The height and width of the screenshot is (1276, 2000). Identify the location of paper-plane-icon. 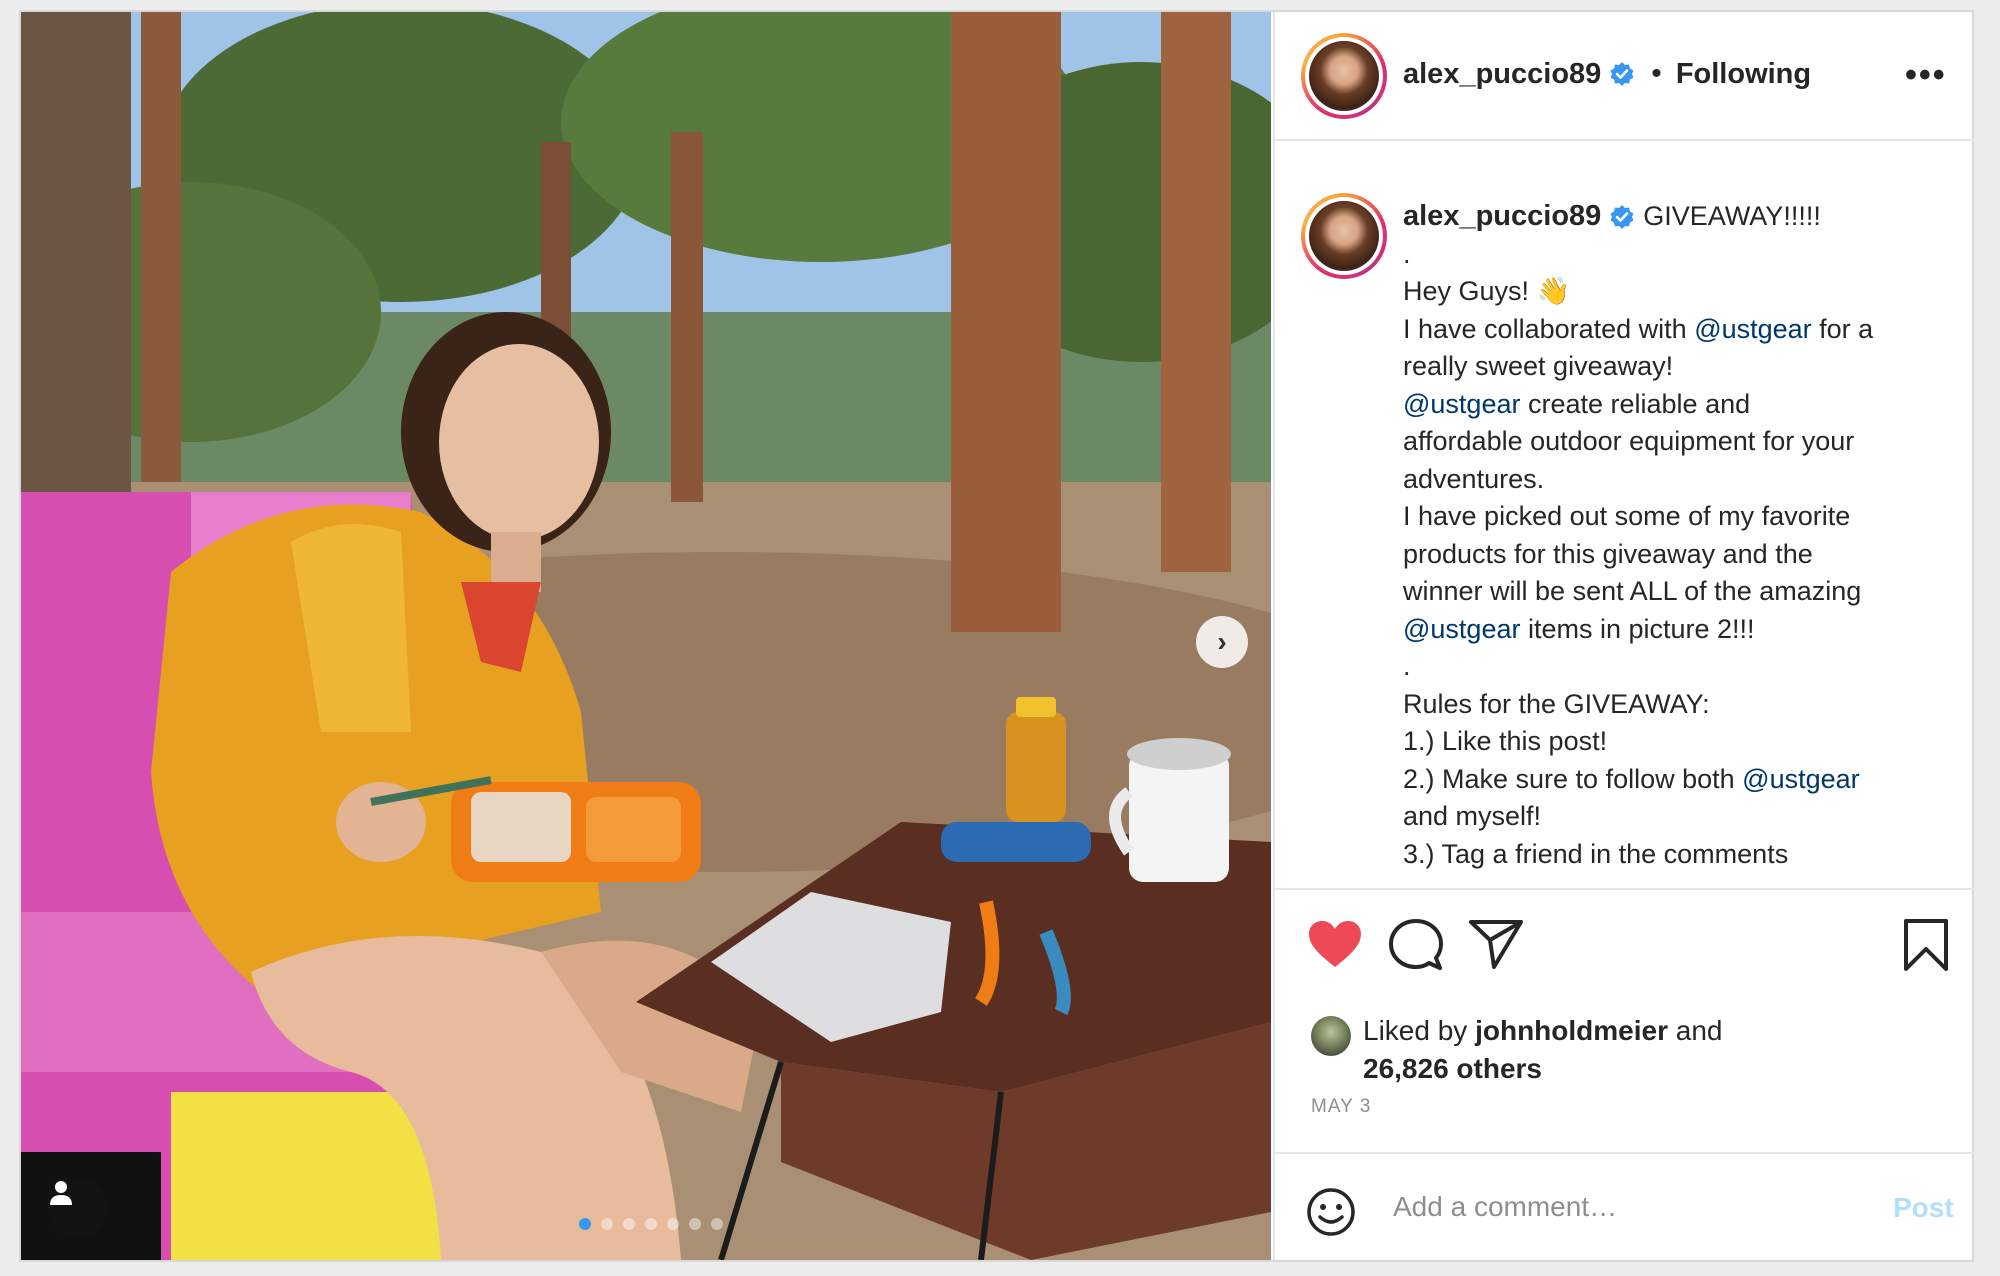
(1496, 944).